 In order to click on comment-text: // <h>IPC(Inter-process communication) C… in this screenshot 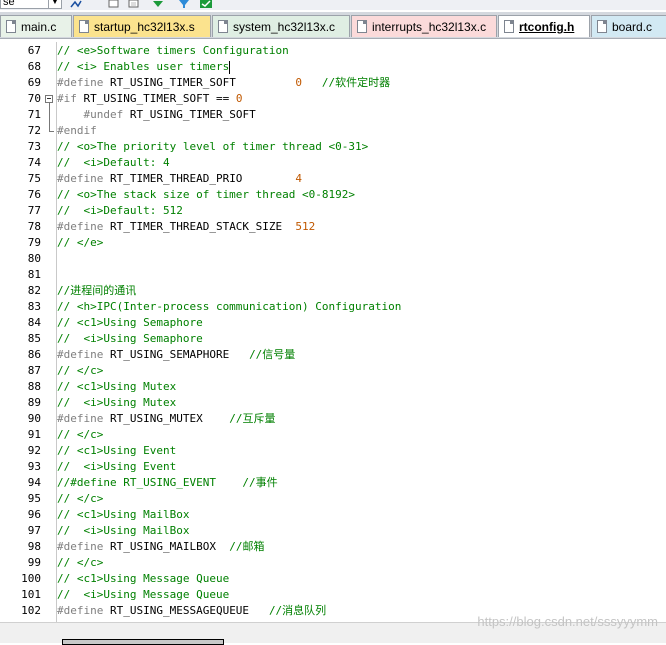, I will do `click(229, 306)`.